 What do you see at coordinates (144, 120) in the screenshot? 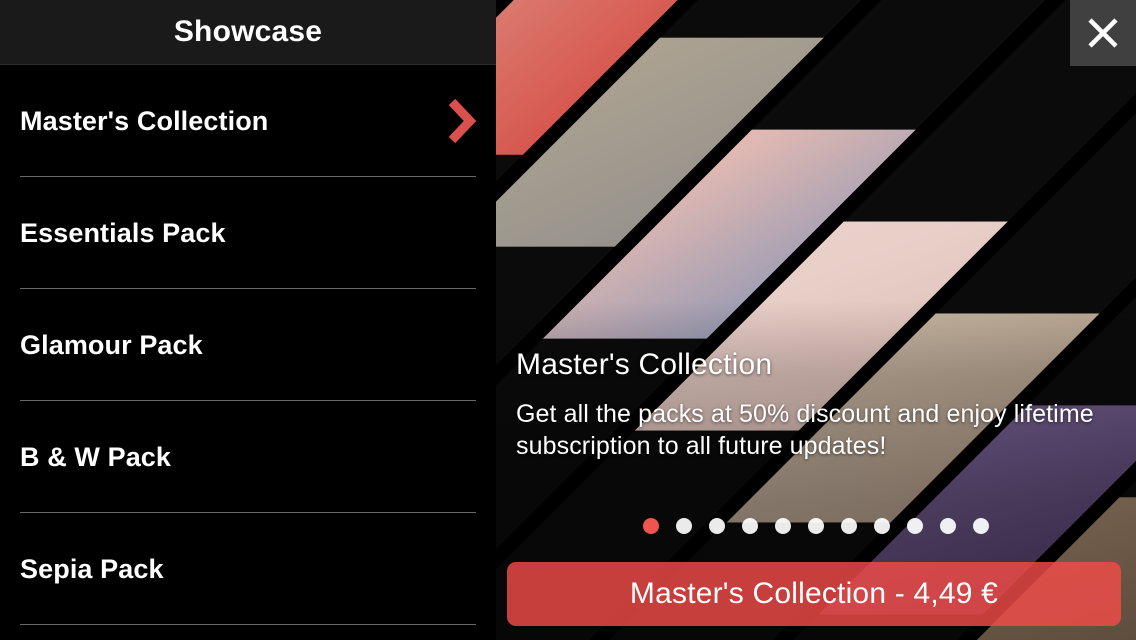
I see `sidebar-item-label: Master's Collection` at bounding box center [144, 120].